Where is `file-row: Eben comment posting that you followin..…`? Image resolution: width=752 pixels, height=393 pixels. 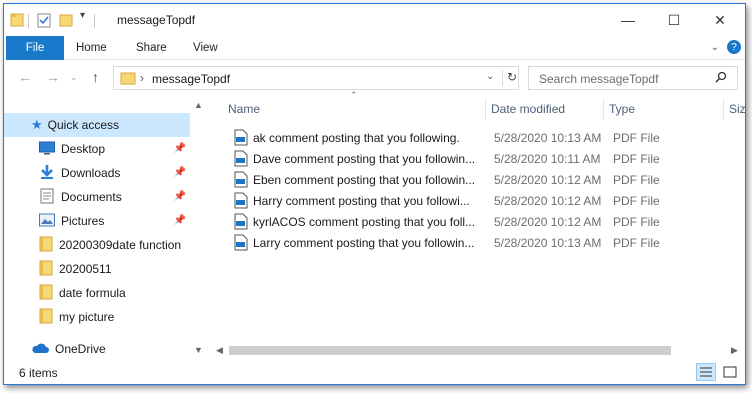 file-row: Eben comment posting that you followin..… is located at coordinates (481, 180).